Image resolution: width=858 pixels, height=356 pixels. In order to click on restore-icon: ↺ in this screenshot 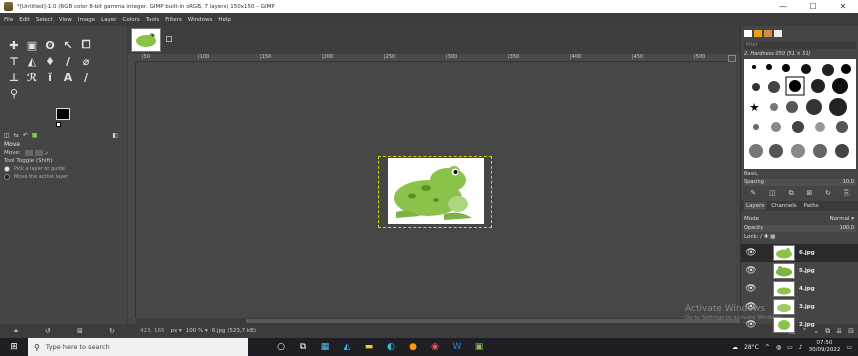, I will do `click(48, 331)`.